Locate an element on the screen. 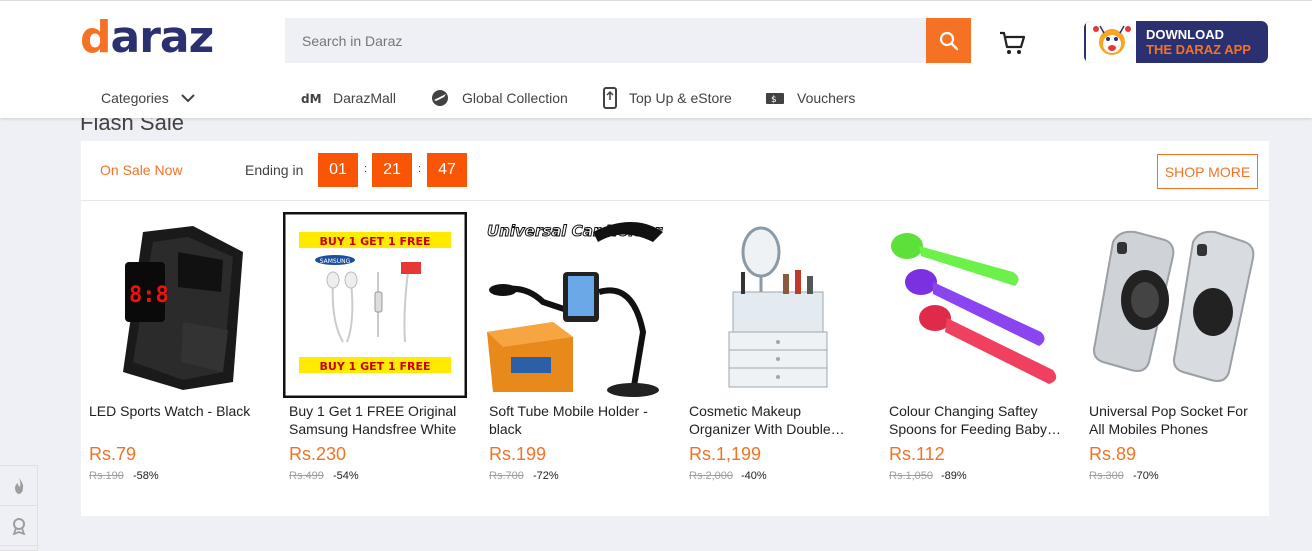 This screenshot has height=551, width=1312. top-border is located at coordinates (656, 0).